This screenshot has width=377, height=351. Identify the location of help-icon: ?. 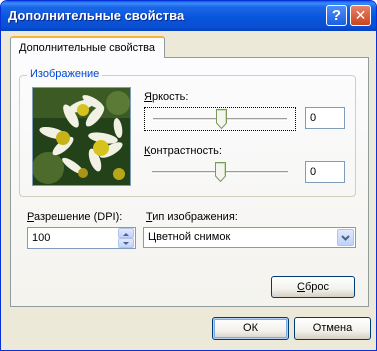
(336, 15).